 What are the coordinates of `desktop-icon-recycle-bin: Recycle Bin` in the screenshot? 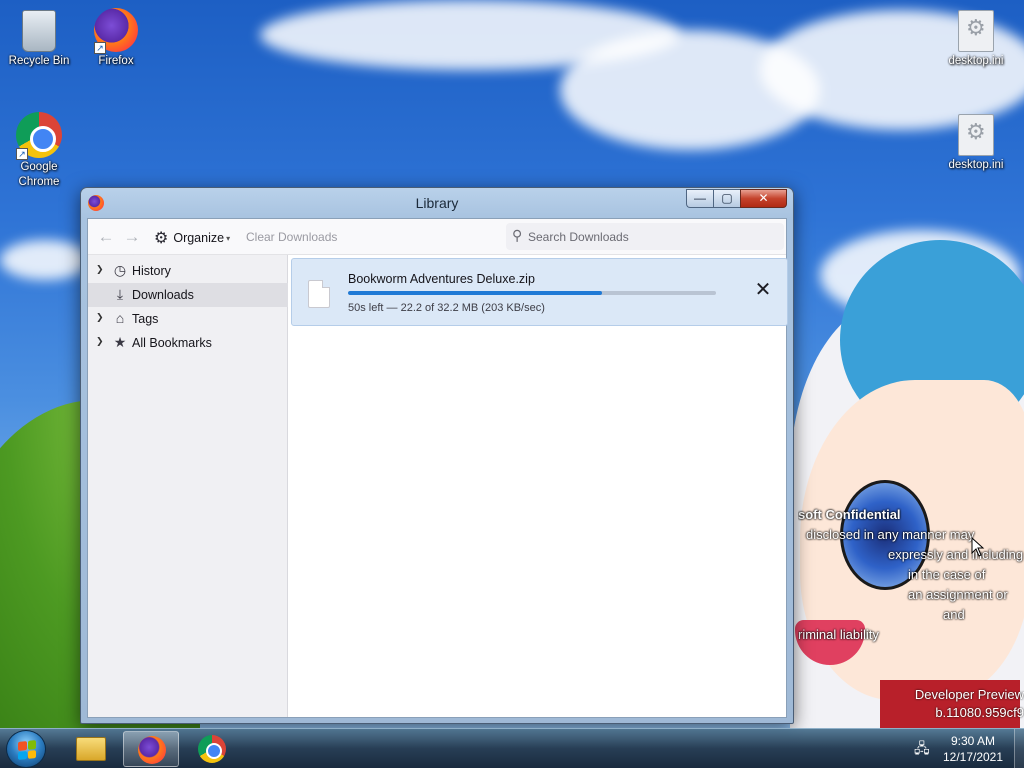 It's located at (39, 37).